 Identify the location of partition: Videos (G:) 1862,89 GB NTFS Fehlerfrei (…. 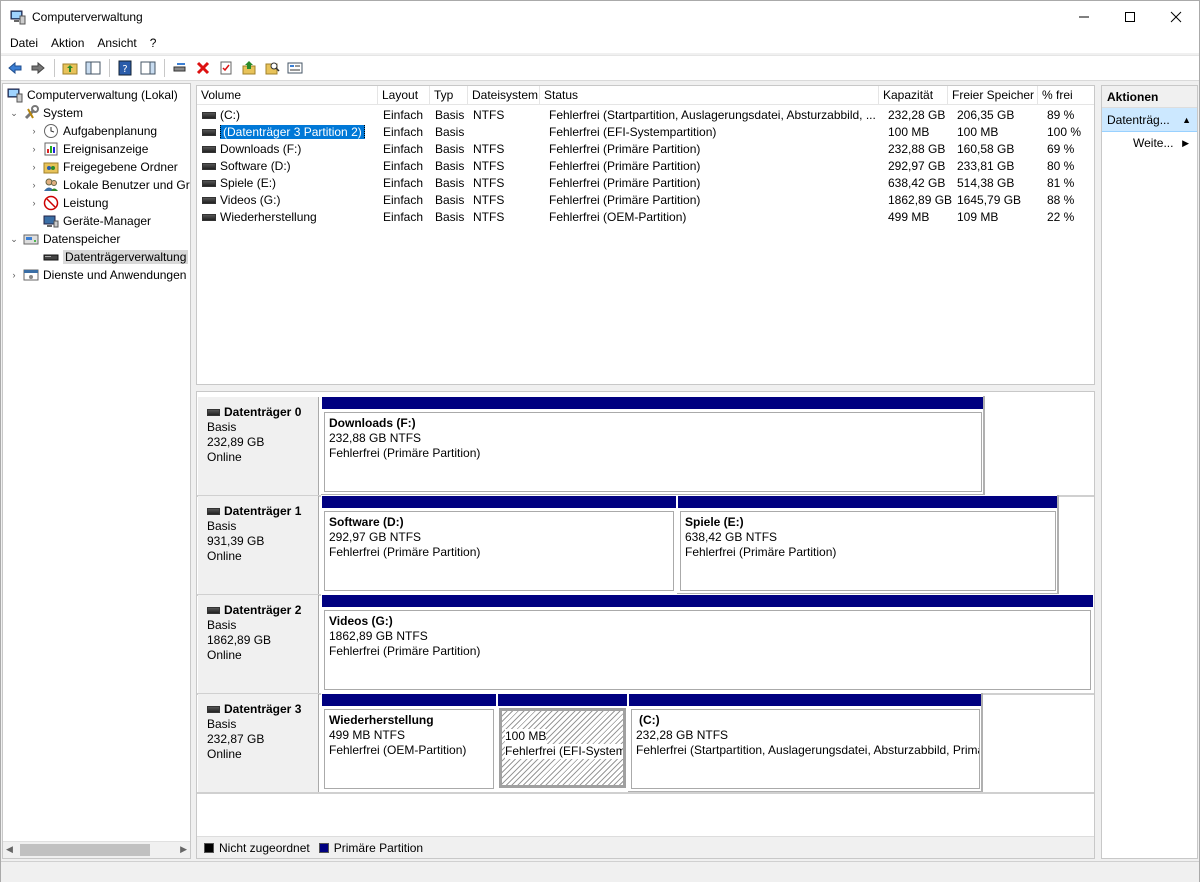
(707, 644).